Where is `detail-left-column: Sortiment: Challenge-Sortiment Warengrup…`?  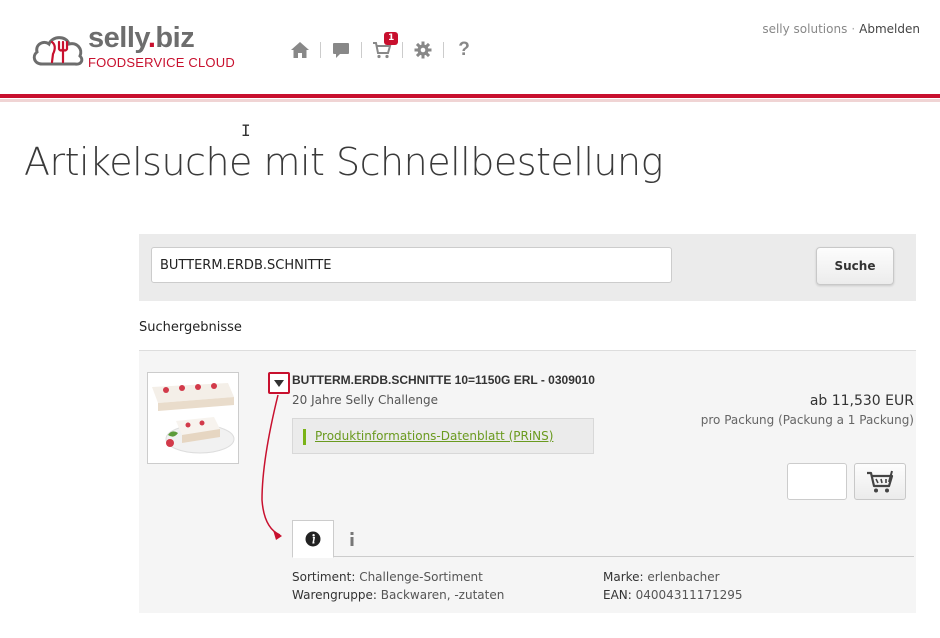 detail-left-column: Sortiment: Challenge-Sortiment Warengrup… is located at coordinates (398, 586).